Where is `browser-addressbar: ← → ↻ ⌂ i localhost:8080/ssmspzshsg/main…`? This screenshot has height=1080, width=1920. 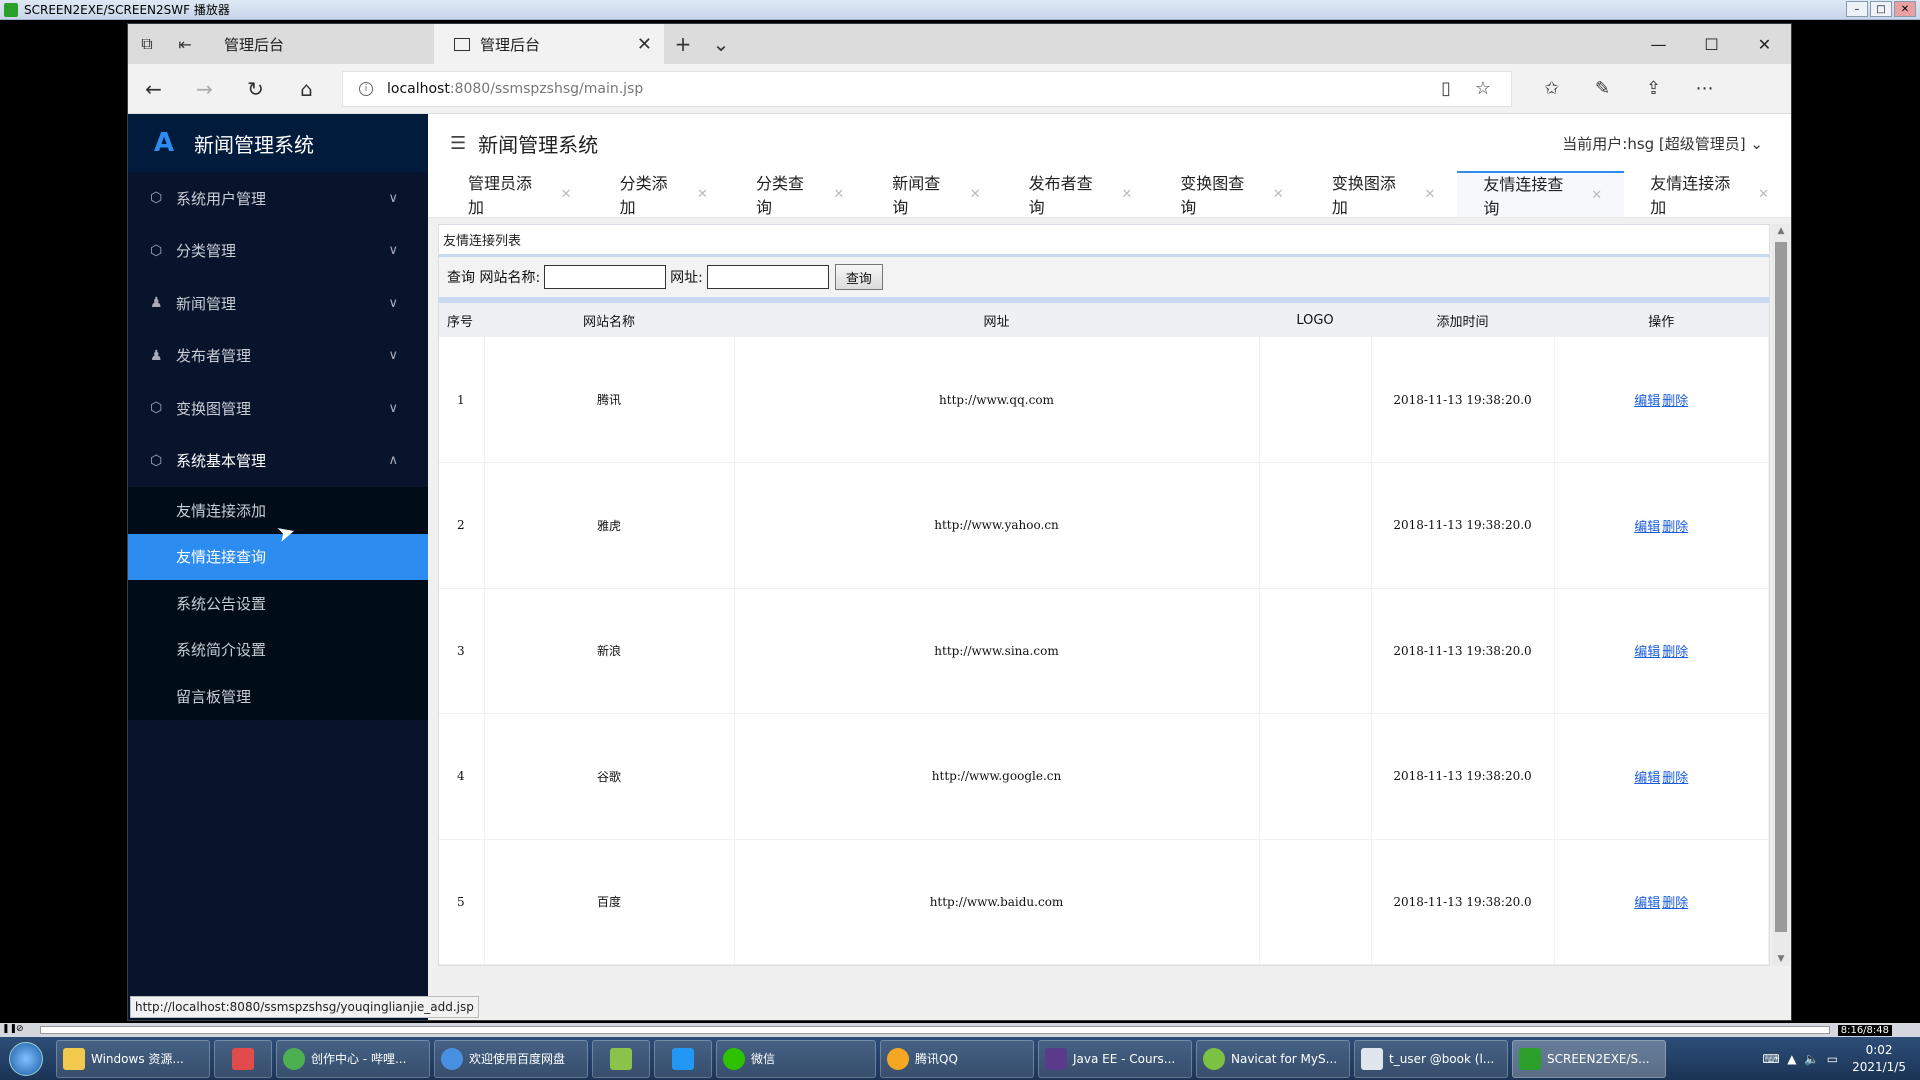 browser-addressbar: ← → ↻ ⌂ i localhost:8080/ssmspzshsg/main… is located at coordinates (959, 89).